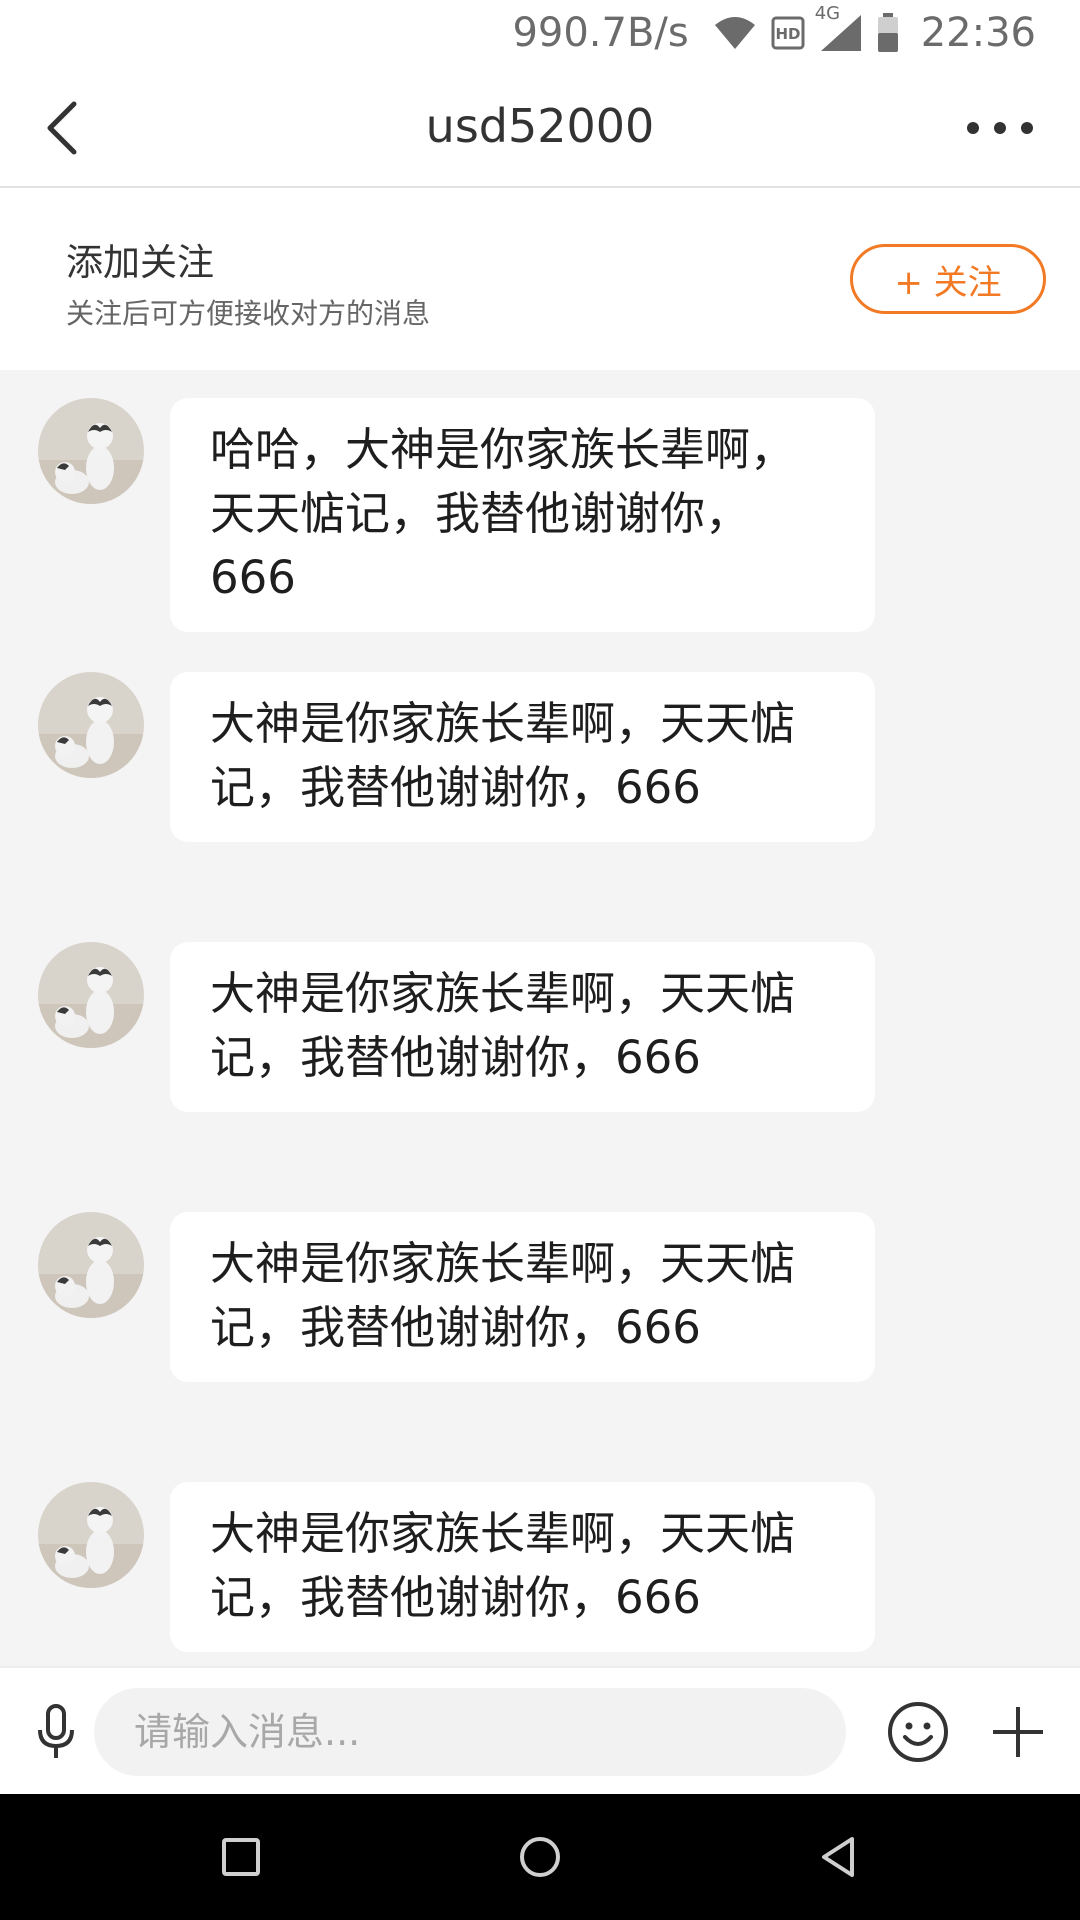 This screenshot has width=1080, height=1920. What do you see at coordinates (827, 13) in the screenshot?
I see `network-type-label: 4G` at bounding box center [827, 13].